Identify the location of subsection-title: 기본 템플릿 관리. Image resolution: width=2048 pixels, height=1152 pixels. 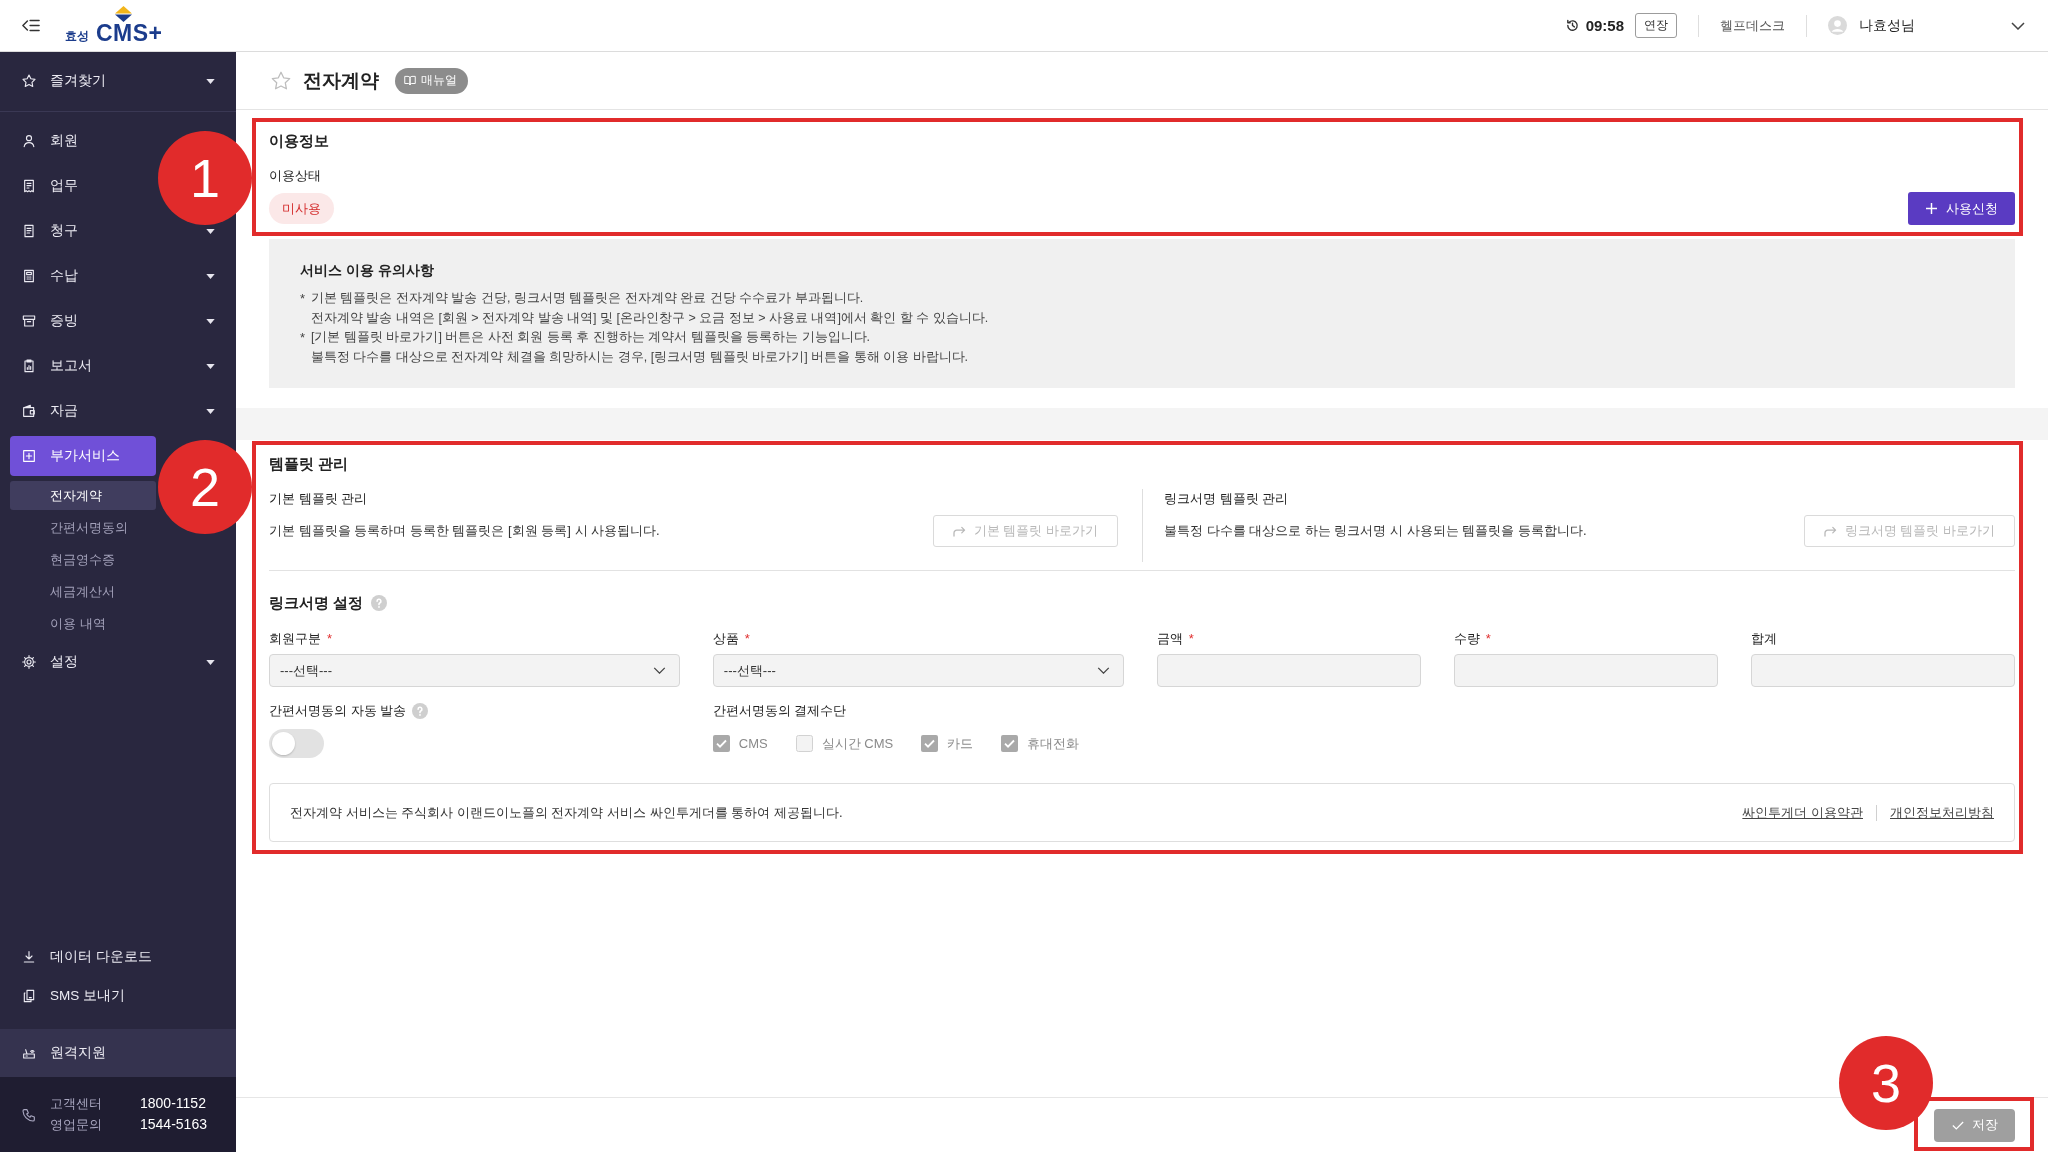
(319, 499).